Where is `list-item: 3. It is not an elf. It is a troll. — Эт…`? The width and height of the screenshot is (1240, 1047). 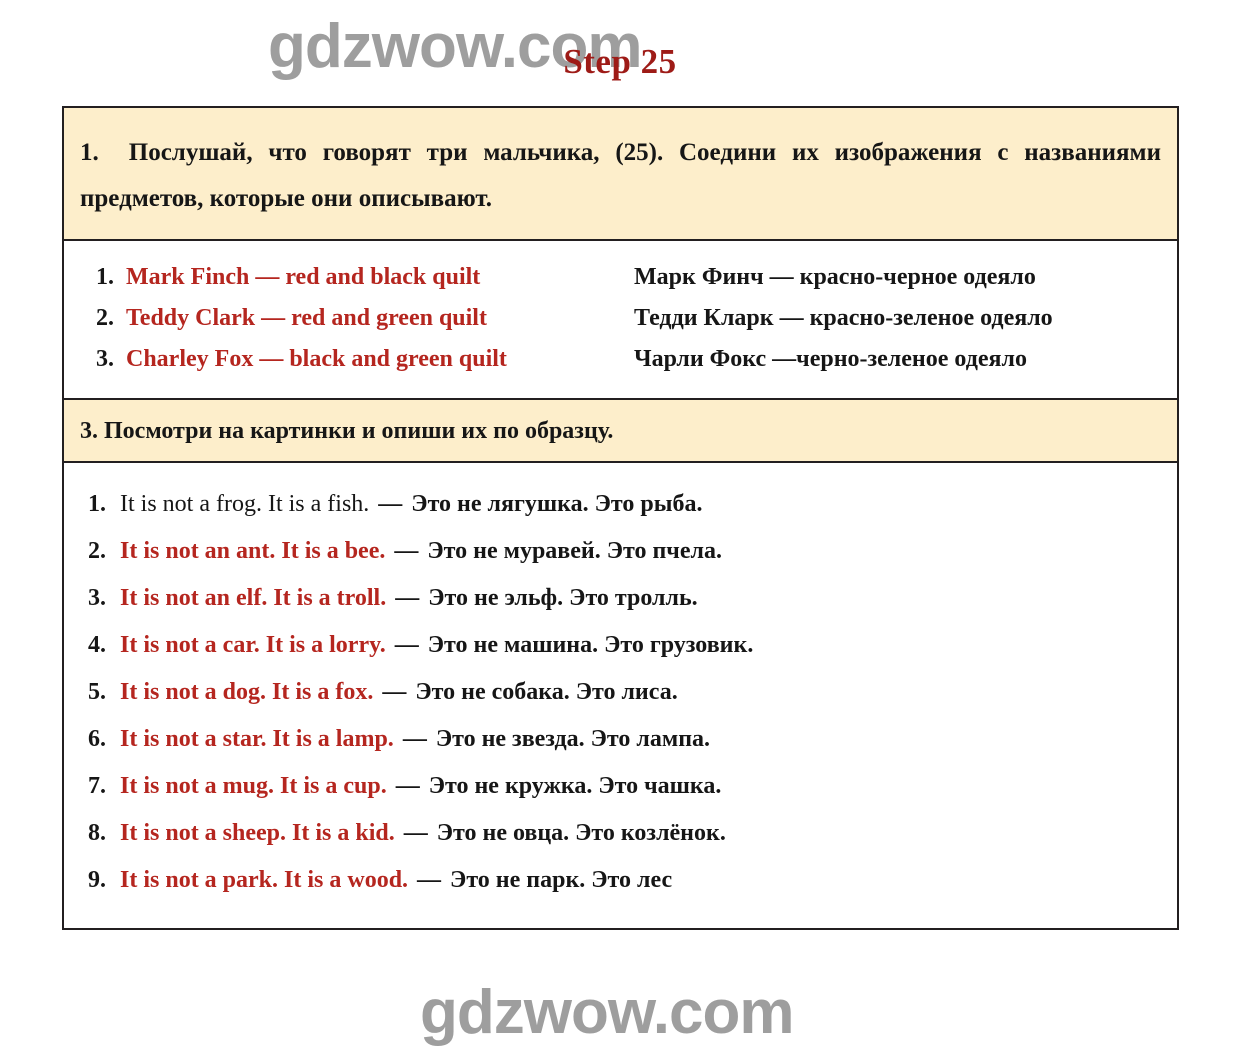 list-item: 3. It is not an elf. It is a troll. — Эт… is located at coordinates (620, 598).